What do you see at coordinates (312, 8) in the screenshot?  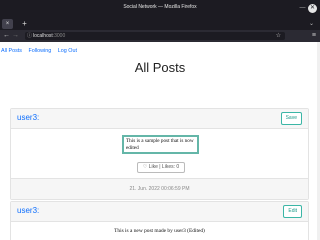 I see `close-window-icon: ✕` at bounding box center [312, 8].